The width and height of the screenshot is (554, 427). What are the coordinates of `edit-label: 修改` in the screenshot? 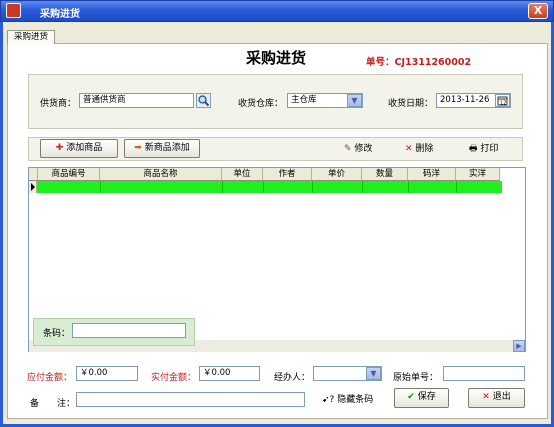 It's located at (363, 149).